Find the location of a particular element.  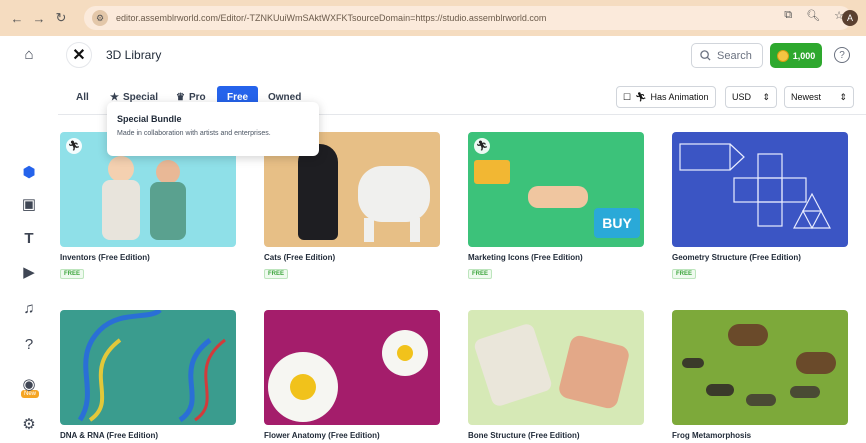

site-info-icon: ⚙ is located at coordinates (100, 18).